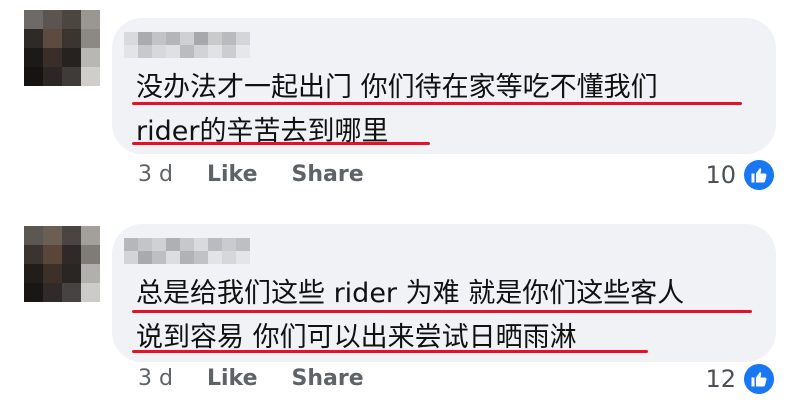  What do you see at coordinates (739, 175) in the screenshot?
I see `reaction-summary: 10` at bounding box center [739, 175].